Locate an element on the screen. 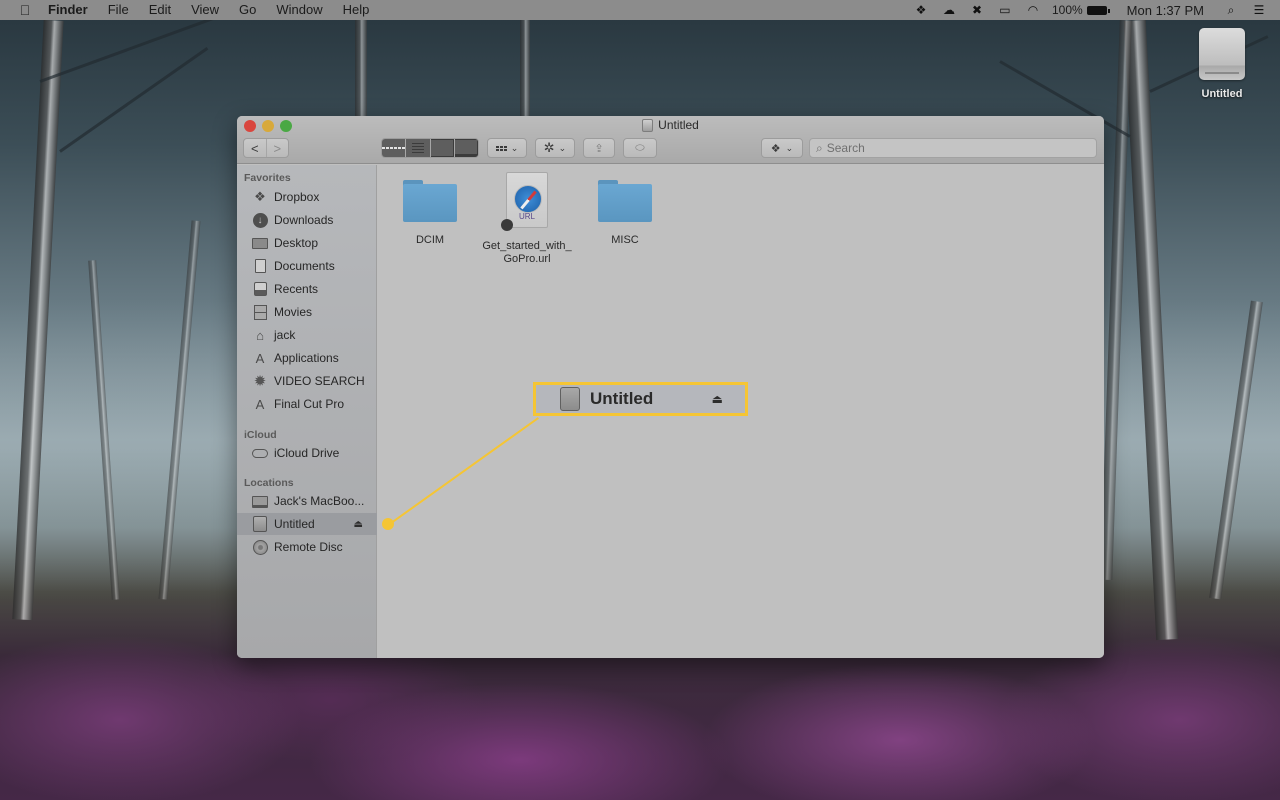  view-mode-selector is located at coordinates (430, 148).